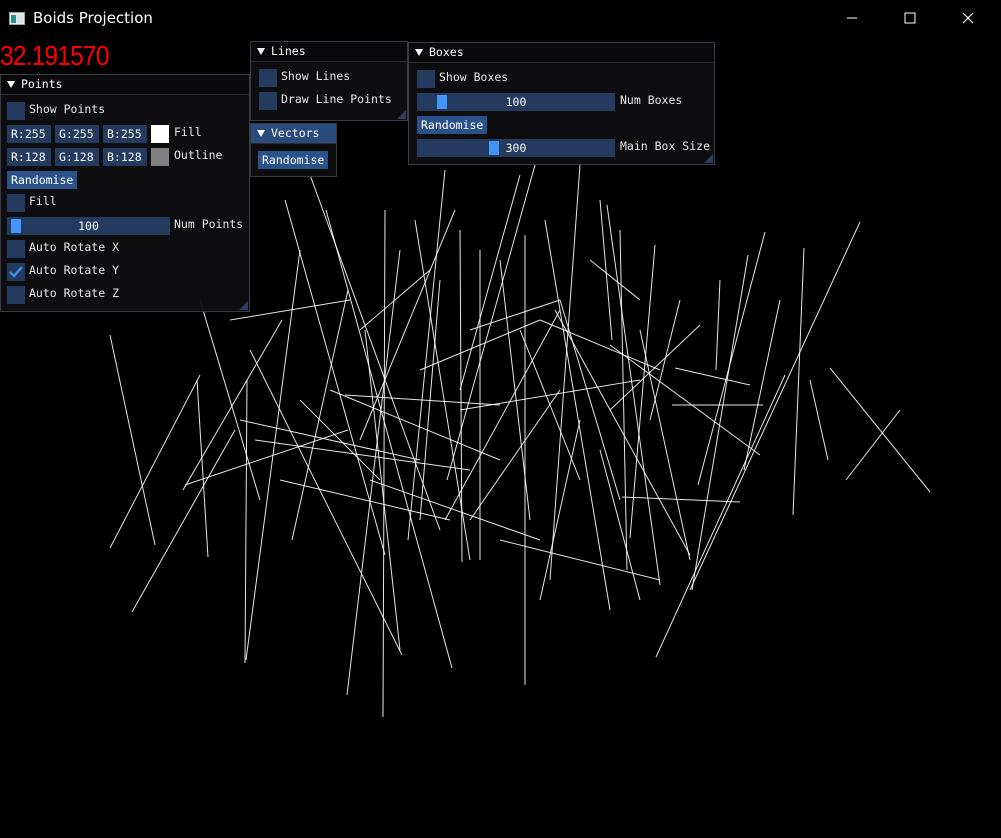  What do you see at coordinates (665, 146) in the screenshot?
I see `main-box-size-label: Main Box Size` at bounding box center [665, 146].